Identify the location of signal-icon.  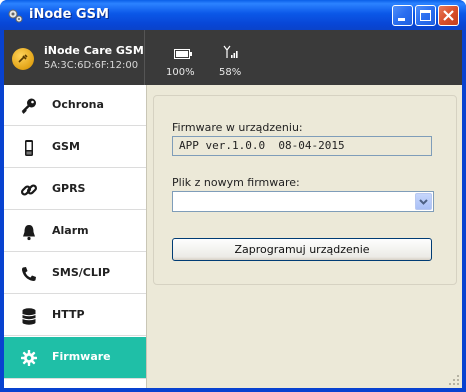
(230, 51).